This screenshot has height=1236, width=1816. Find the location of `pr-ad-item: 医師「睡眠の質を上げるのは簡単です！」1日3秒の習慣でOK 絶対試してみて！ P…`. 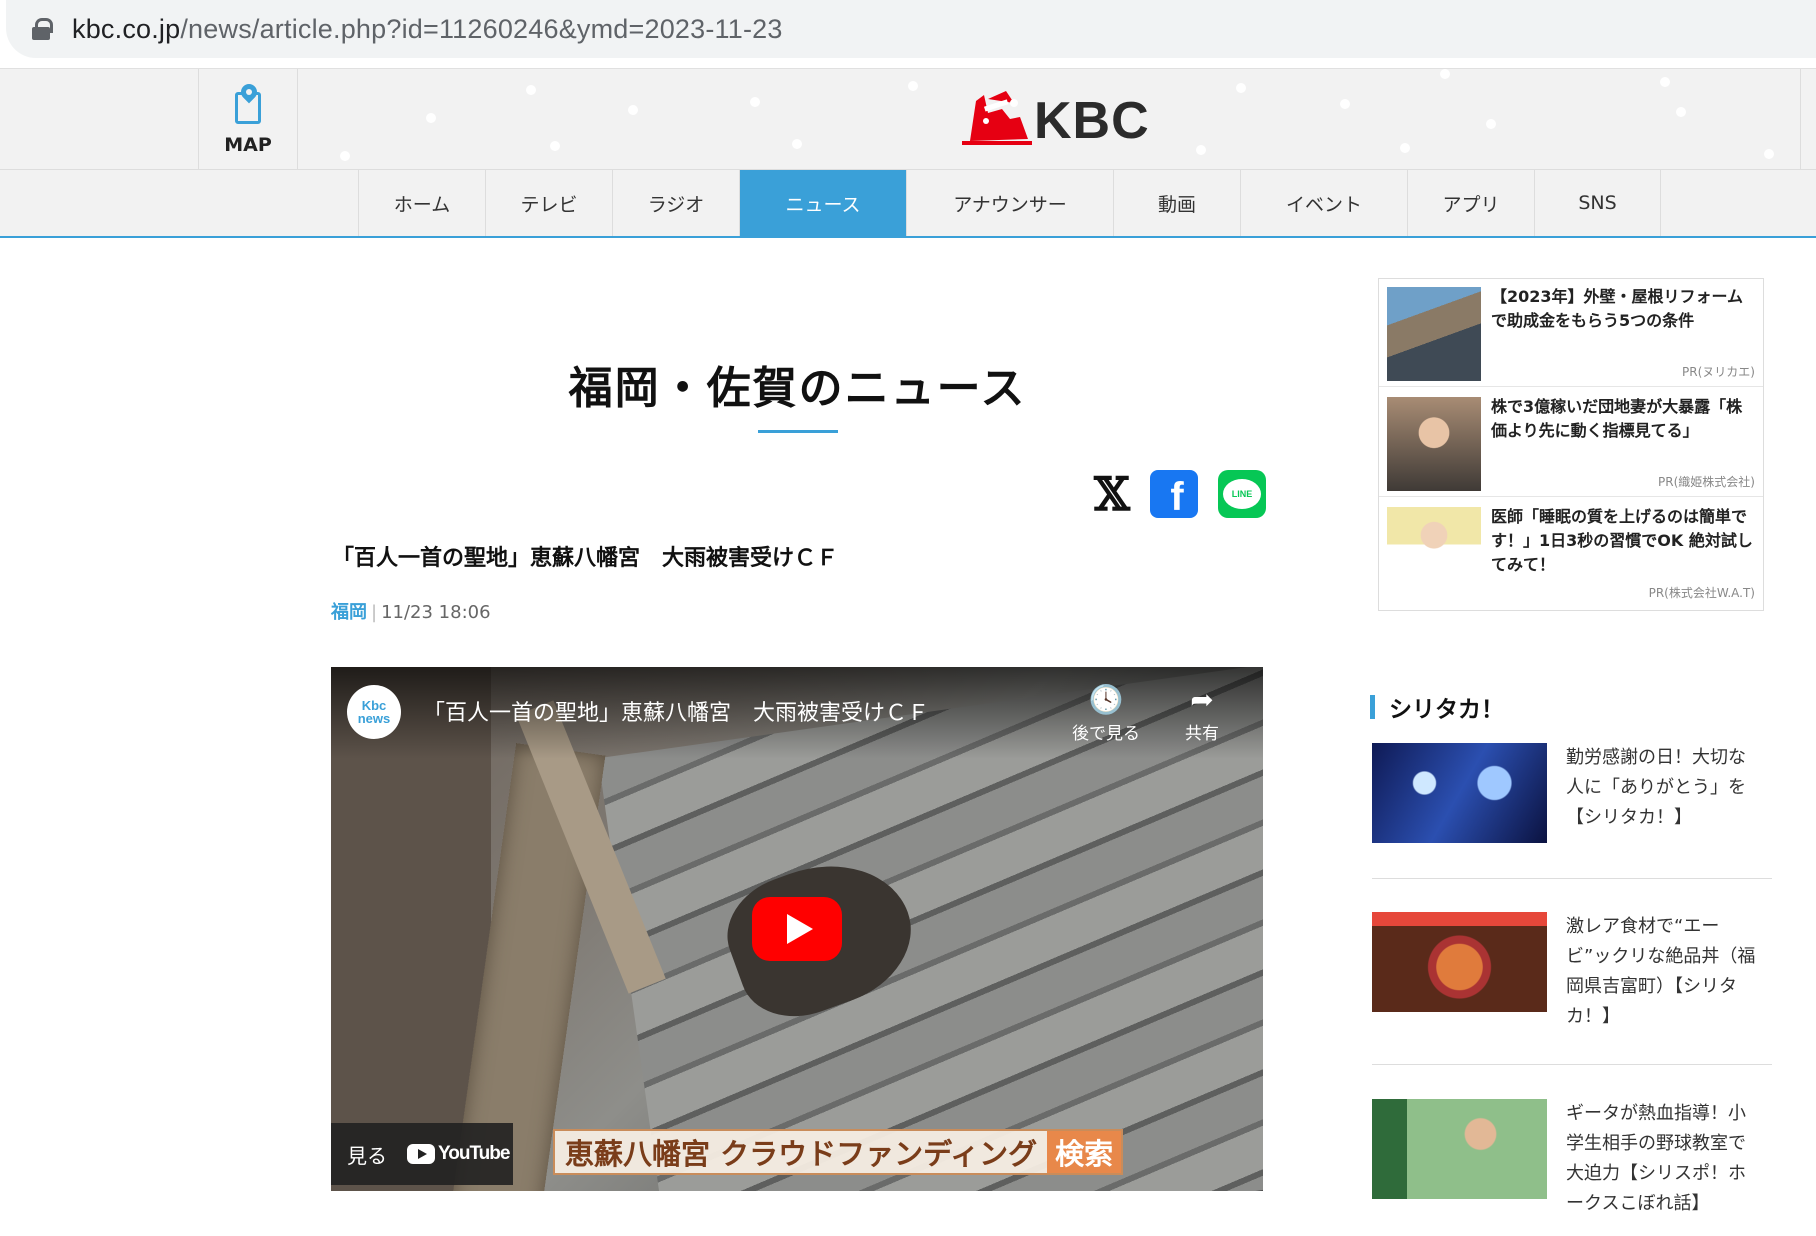

pr-ad-item: 医師「睡眠の質を上げるのは簡単です！」1日3秒の習慣でOK 絶対試してみて！ P… is located at coordinates (1571, 553).